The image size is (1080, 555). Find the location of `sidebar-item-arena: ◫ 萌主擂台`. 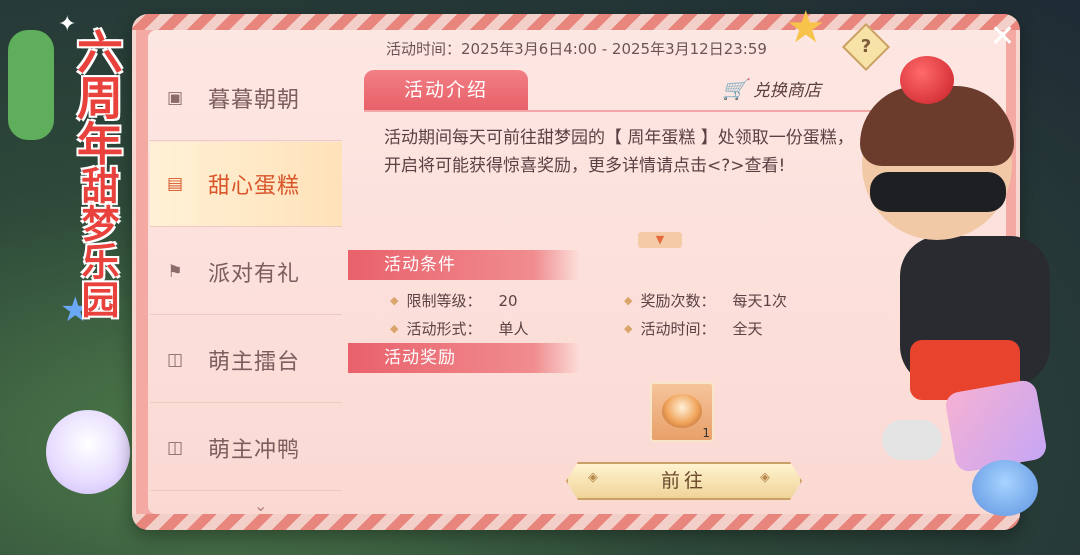

sidebar-item-arena: ◫ 萌主擂台 is located at coordinates (246, 360).